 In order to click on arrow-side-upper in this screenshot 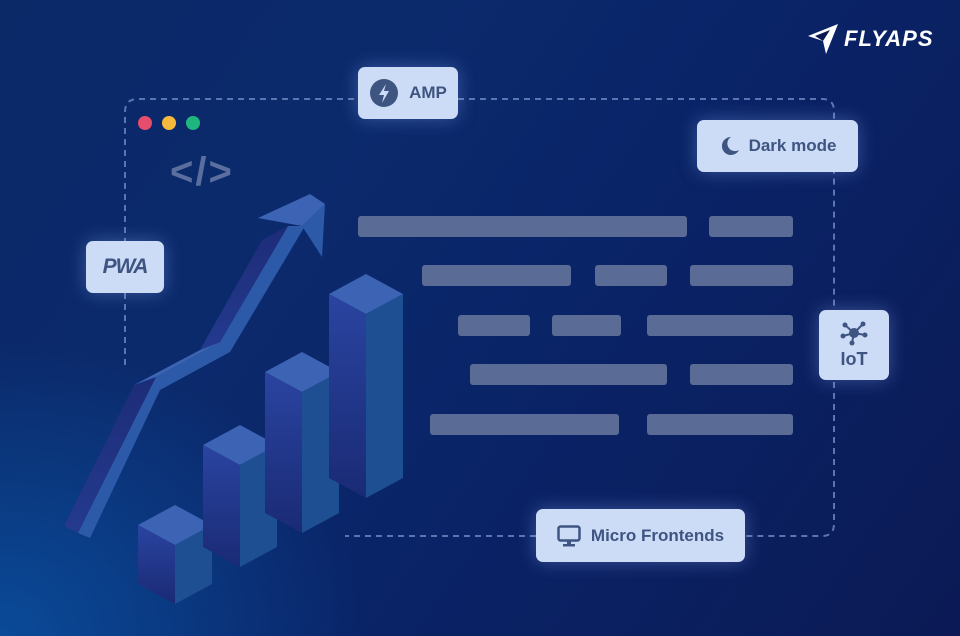, I will do `click(244, 288)`.